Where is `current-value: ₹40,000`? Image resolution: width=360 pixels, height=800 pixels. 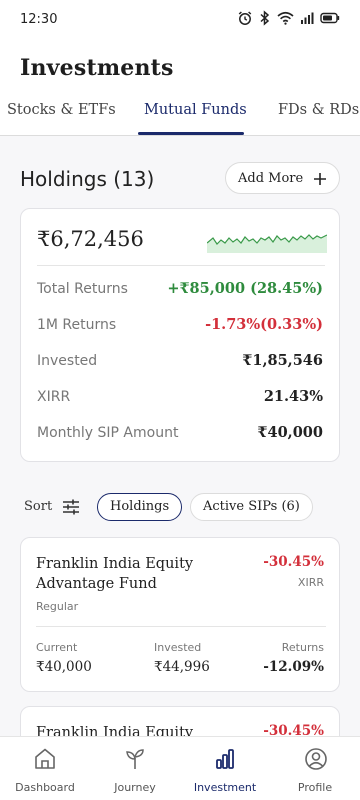 current-value: ₹40,000 is located at coordinates (64, 667).